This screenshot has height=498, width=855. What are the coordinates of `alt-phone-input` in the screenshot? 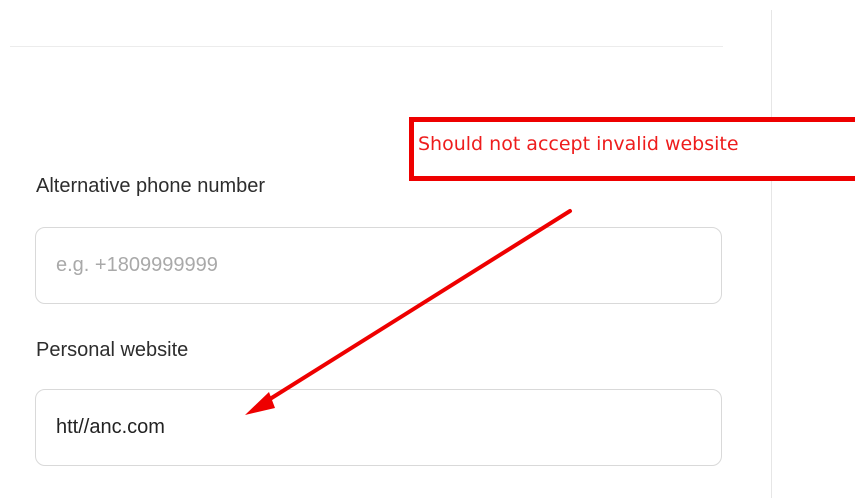 It's located at (378, 265).